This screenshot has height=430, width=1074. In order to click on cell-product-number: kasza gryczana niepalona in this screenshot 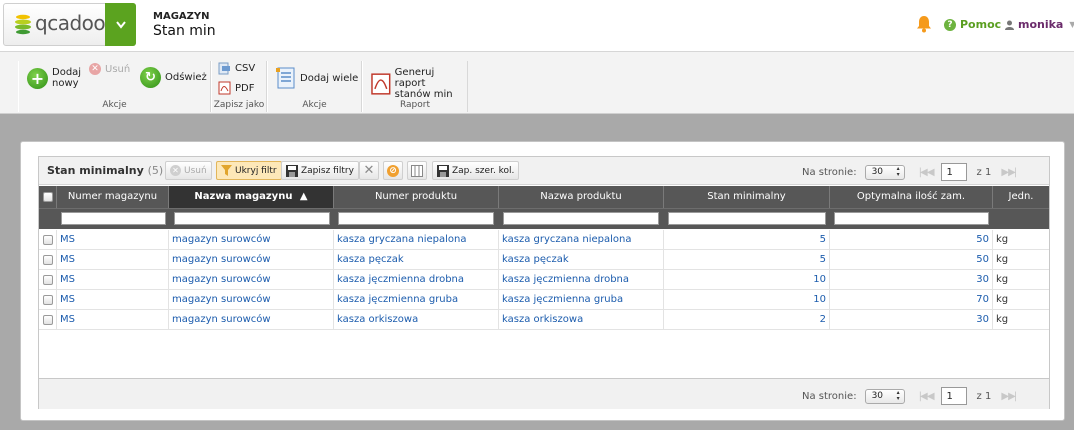, I will do `click(416, 240)`.